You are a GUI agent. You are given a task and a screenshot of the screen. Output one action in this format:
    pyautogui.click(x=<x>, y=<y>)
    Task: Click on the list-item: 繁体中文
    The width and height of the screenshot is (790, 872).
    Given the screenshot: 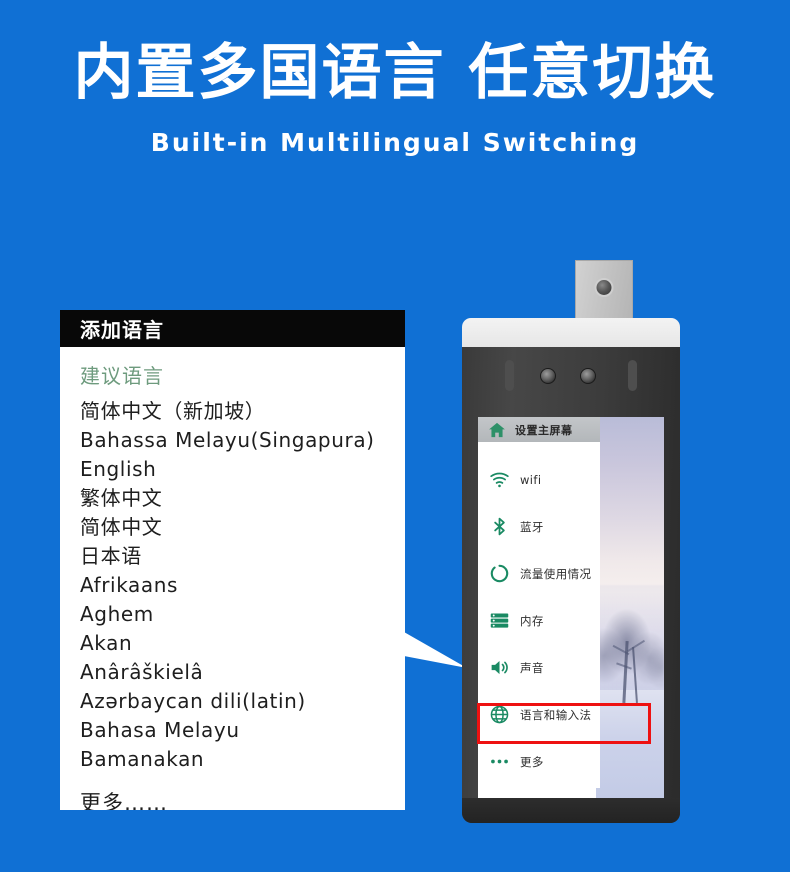 What is the action you would take?
    pyautogui.click(x=242, y=498)
    